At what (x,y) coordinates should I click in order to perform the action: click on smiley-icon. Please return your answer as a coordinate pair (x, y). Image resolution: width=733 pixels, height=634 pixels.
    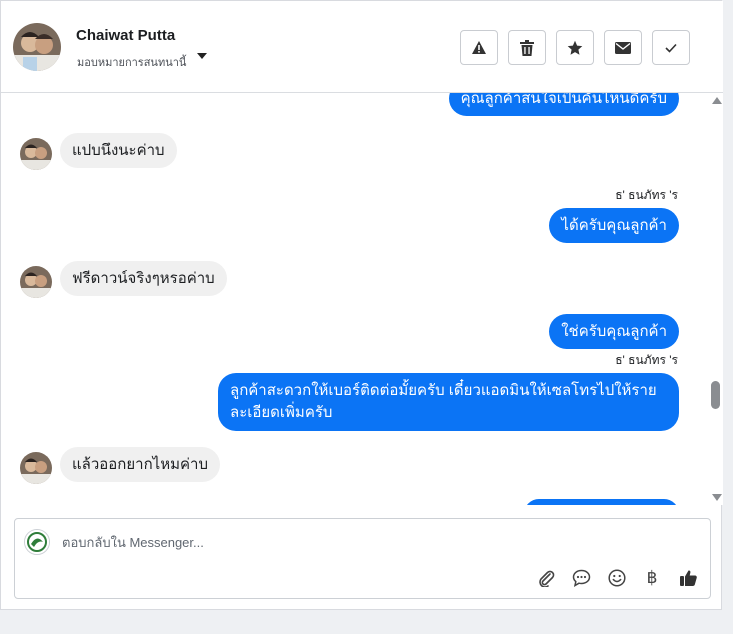
    Looking at the image, I should click on (617, 578).